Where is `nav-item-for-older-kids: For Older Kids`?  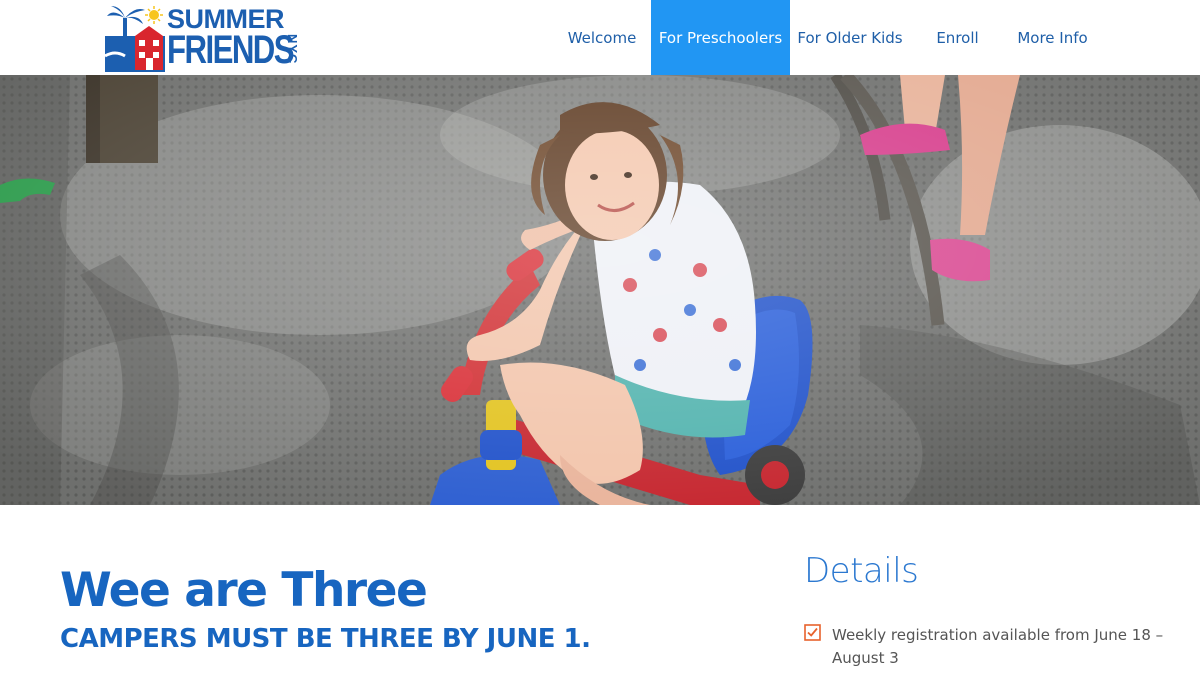
nav-item-for-older-kids: For Older Kids is located at coordinates (850, 37).